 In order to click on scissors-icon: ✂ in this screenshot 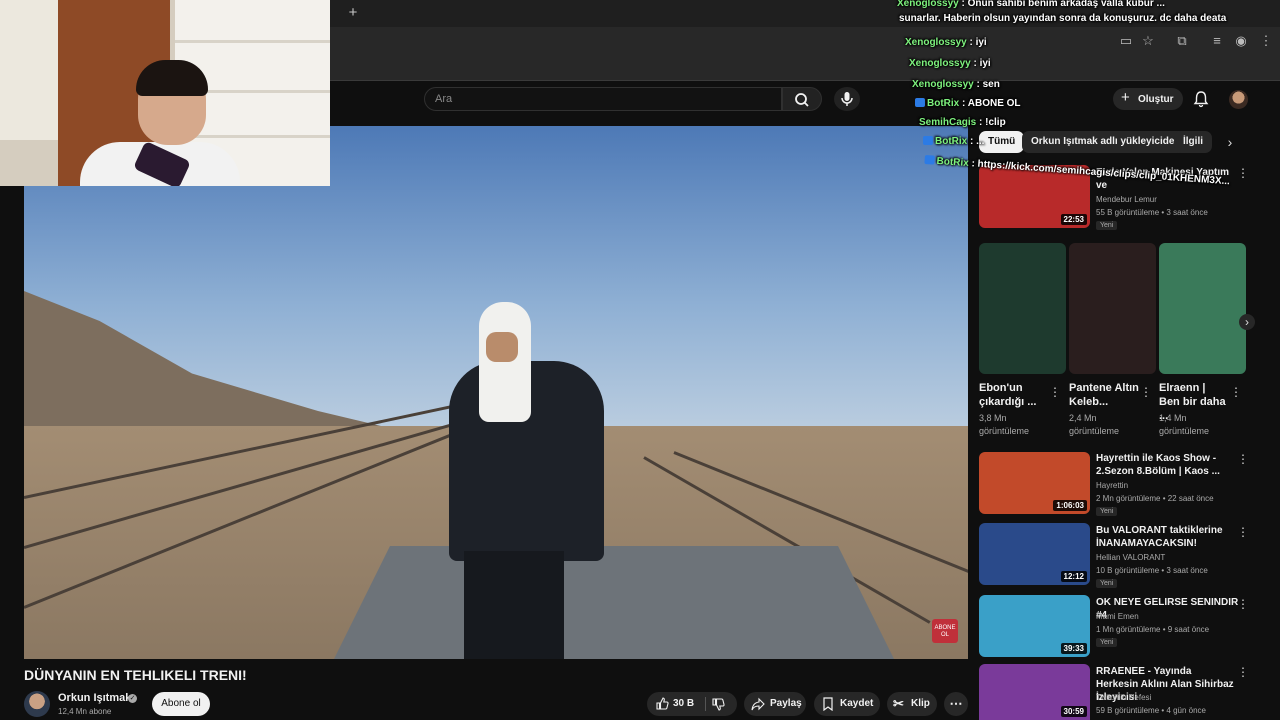, I will do `click(898, 703)`.